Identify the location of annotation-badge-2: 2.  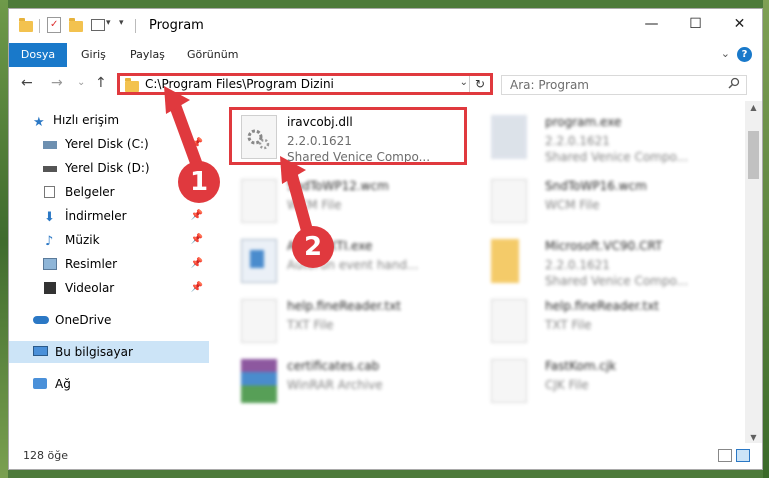
(313, 247).